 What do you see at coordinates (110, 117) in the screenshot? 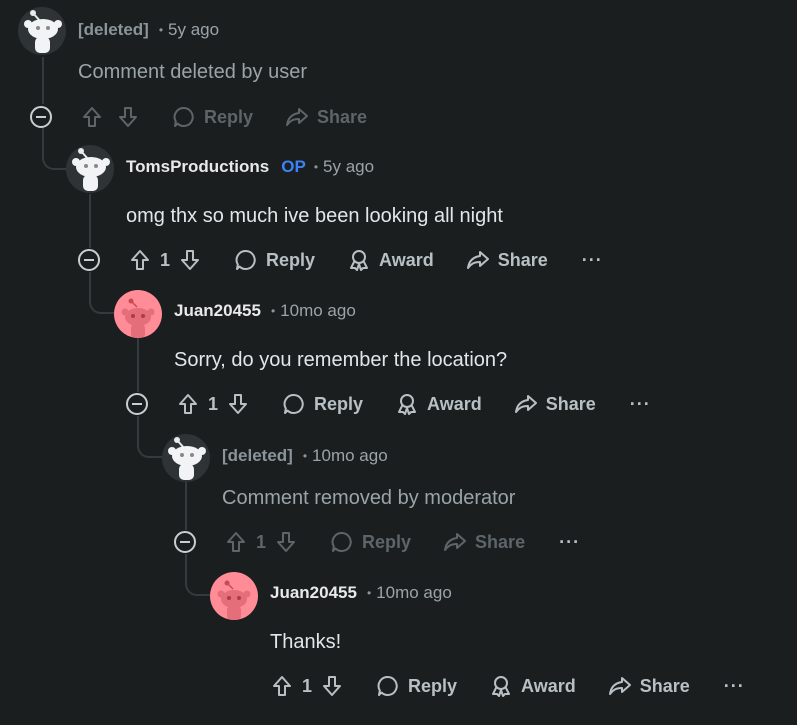
I see `vote-group` at bounding box center [110, 117].